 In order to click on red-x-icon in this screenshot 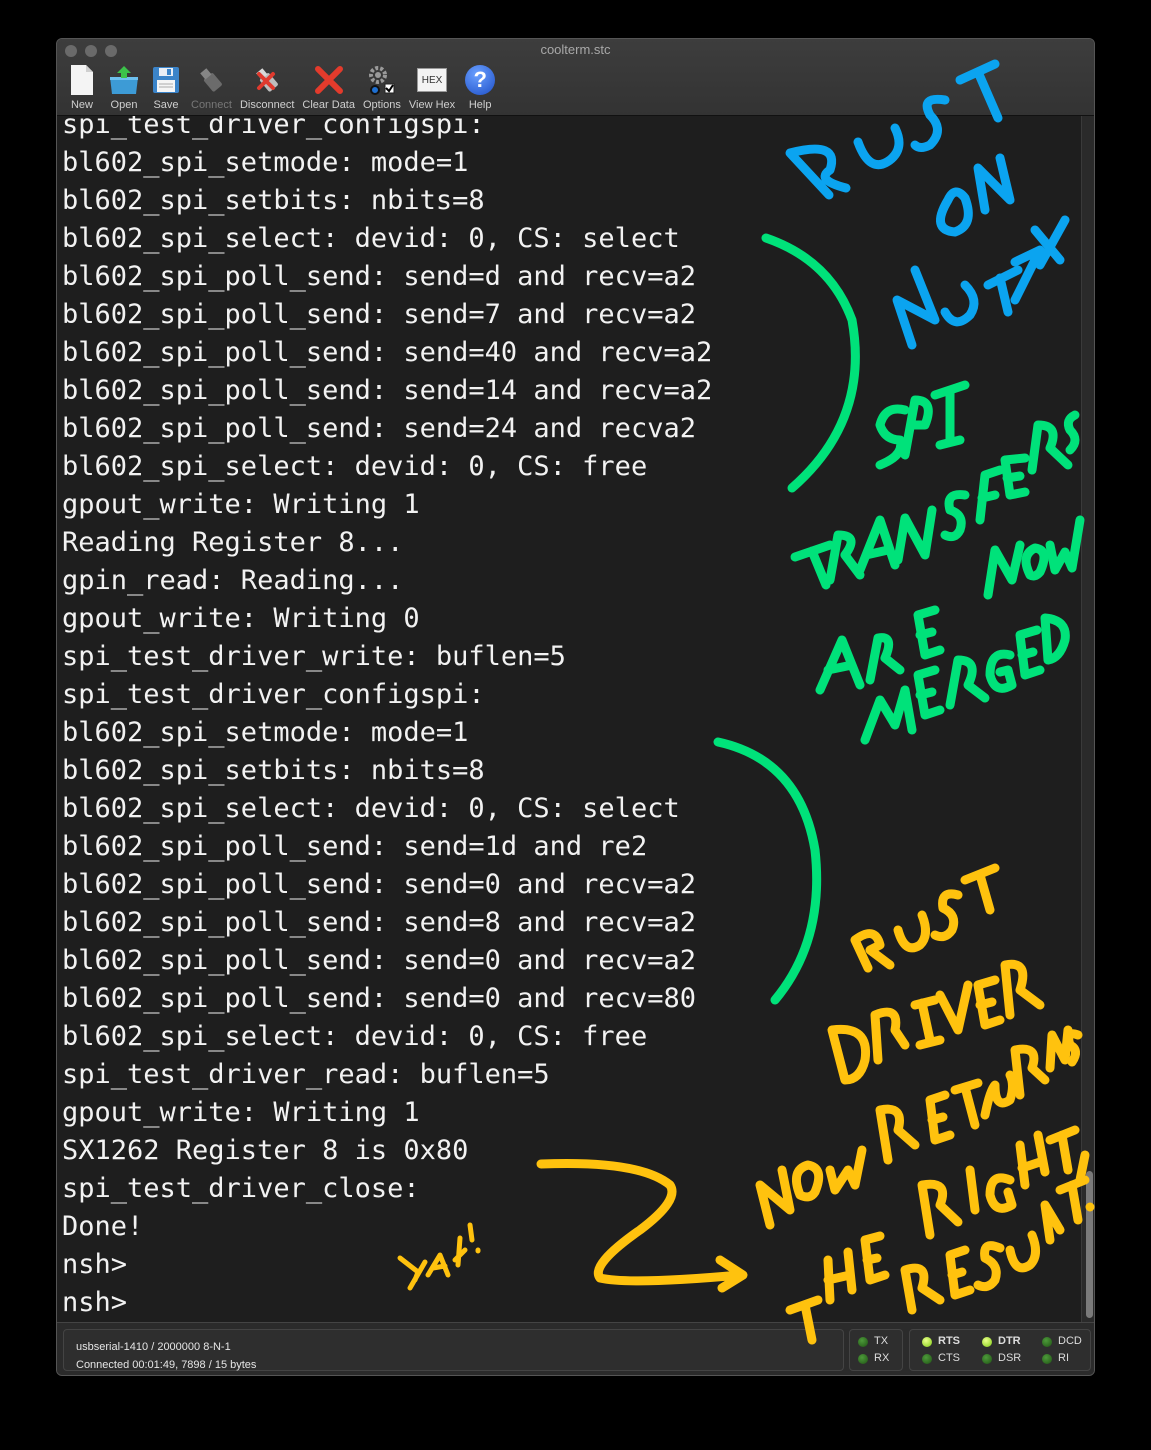, I will do `click(329, 80)`.